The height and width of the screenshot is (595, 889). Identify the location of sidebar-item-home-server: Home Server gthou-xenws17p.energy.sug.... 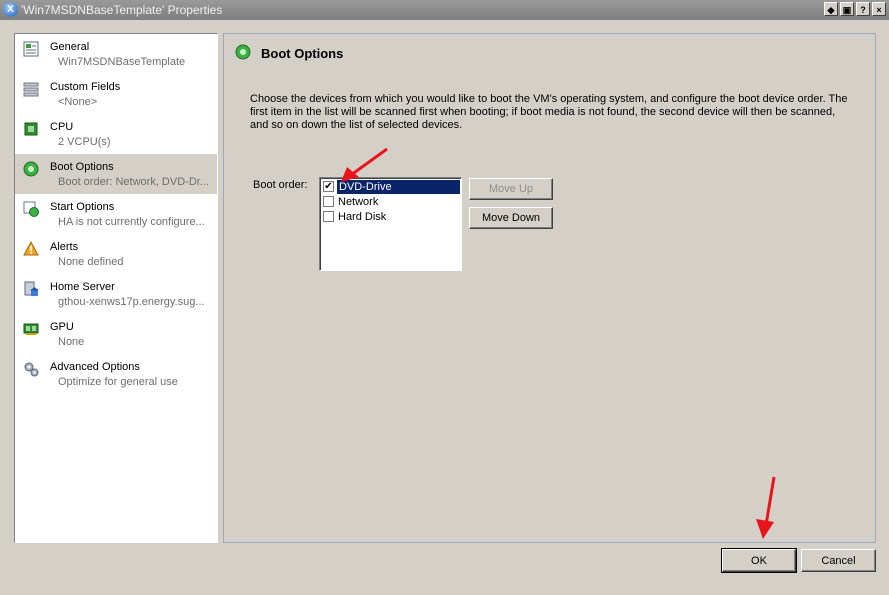
(116, 294).